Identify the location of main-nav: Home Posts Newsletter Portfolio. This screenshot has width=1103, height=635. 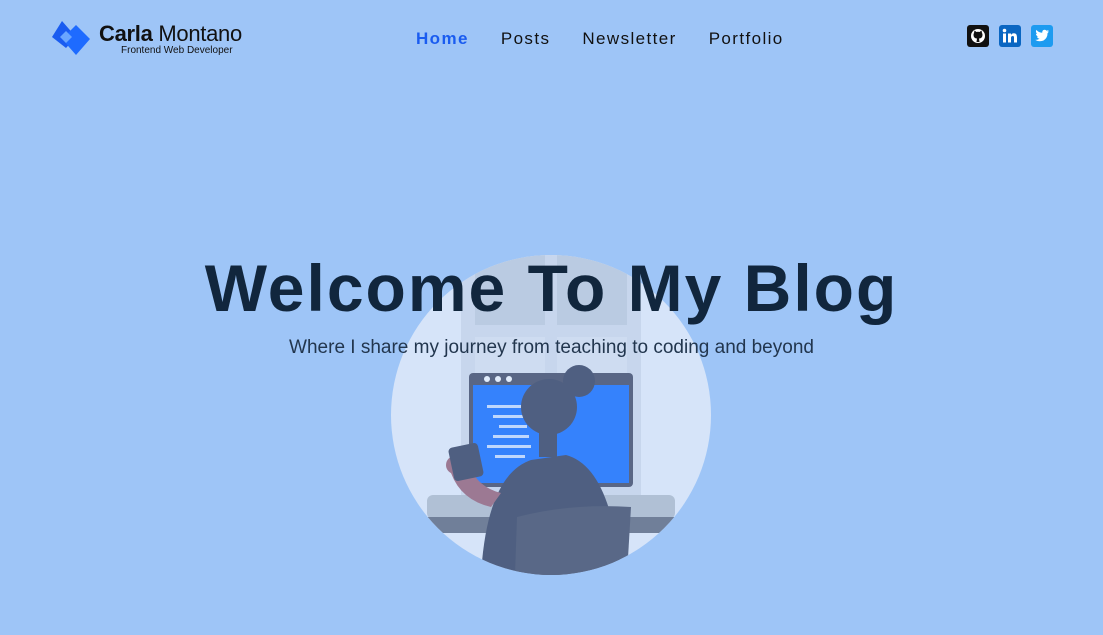
(616, 39).